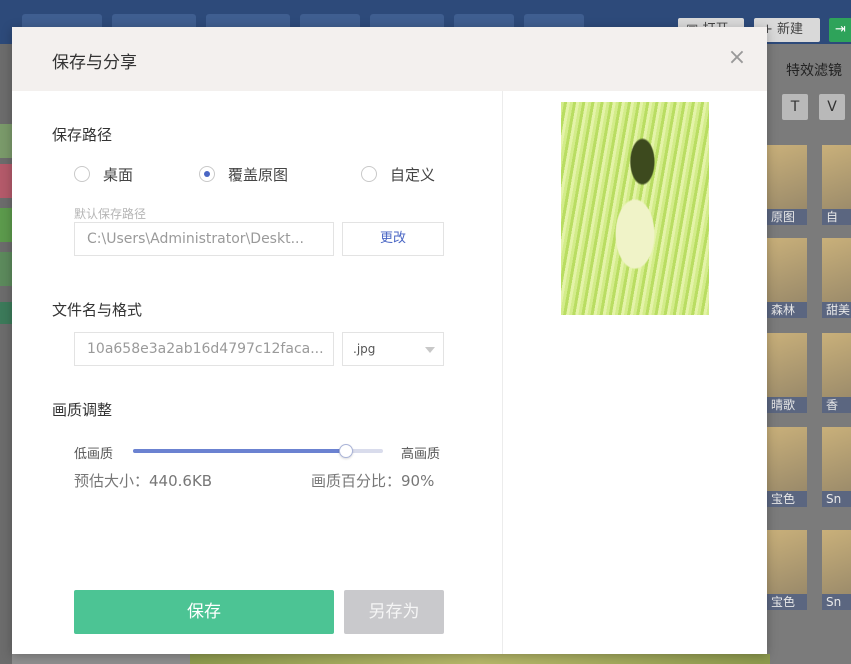 The image size is (851, 664). I want to click on save-button: 保存, so click(204, 612).